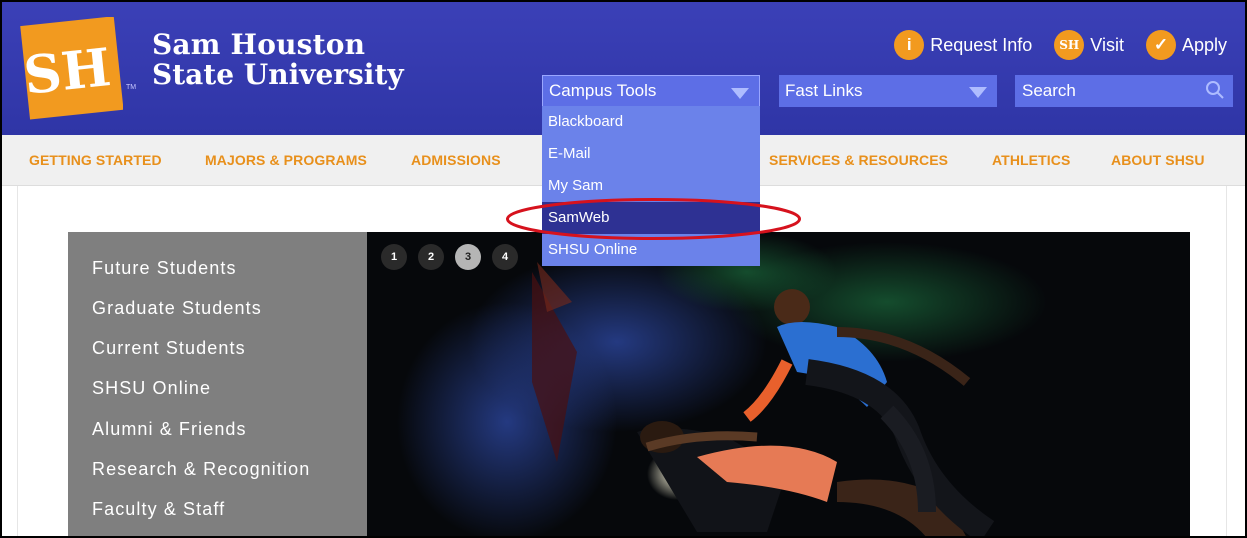 This screenshot has width=1247, height=538. I want to click on trademark-mark: TM, so click(131, 87).